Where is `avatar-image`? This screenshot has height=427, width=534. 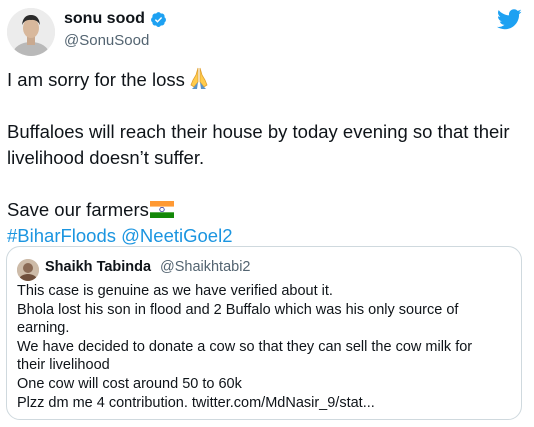
avatar-image is located at coordinates (31, 32).